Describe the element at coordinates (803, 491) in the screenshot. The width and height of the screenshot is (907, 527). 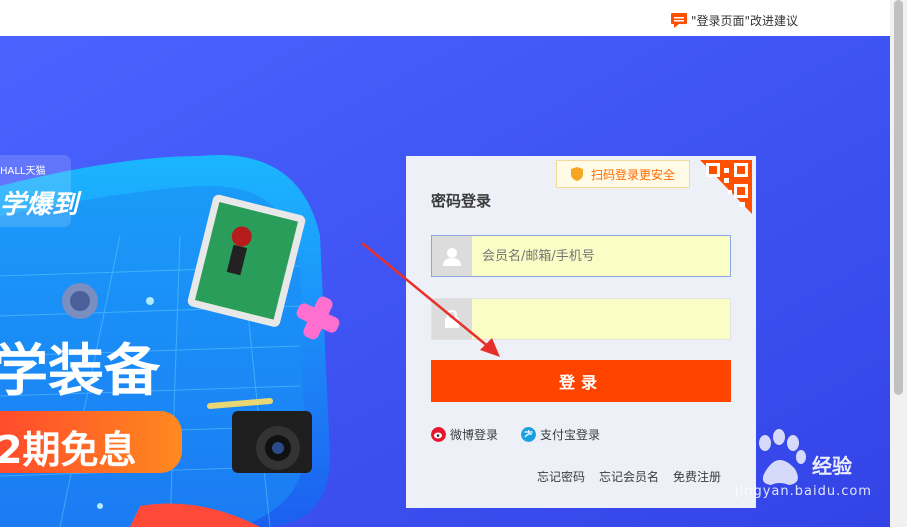
I see `watermark-url: jingyan.baidu.com` at that location.